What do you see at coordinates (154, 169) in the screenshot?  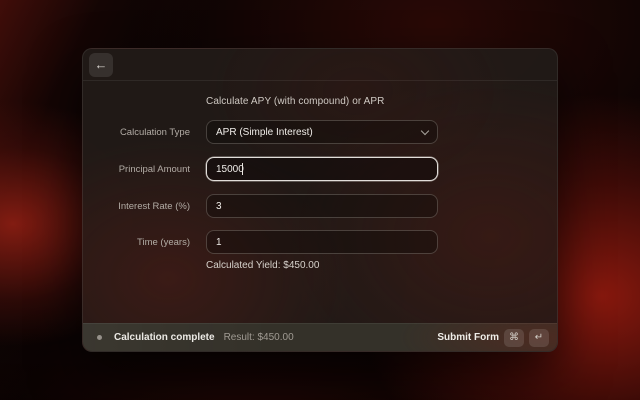 I see `principal-amount-label: Principal Amount` at bounding box center [154, 169].